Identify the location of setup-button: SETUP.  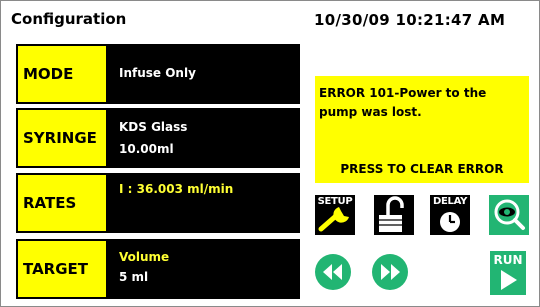
(335, 215).